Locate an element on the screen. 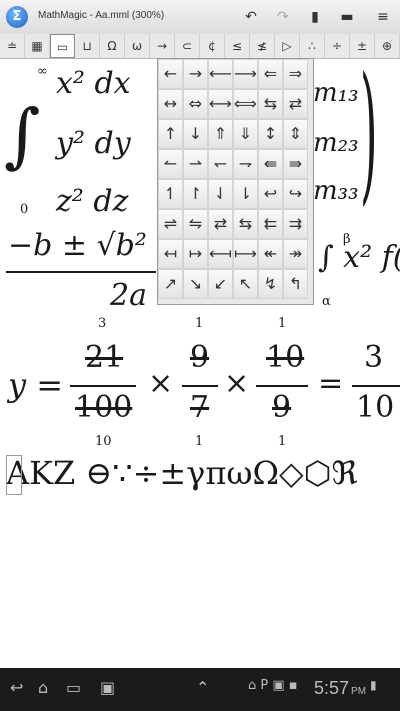 The height and width of the screenshot is (711, 400). arrow-symbol-4: ⇐ is located at coordinates (270, 74).